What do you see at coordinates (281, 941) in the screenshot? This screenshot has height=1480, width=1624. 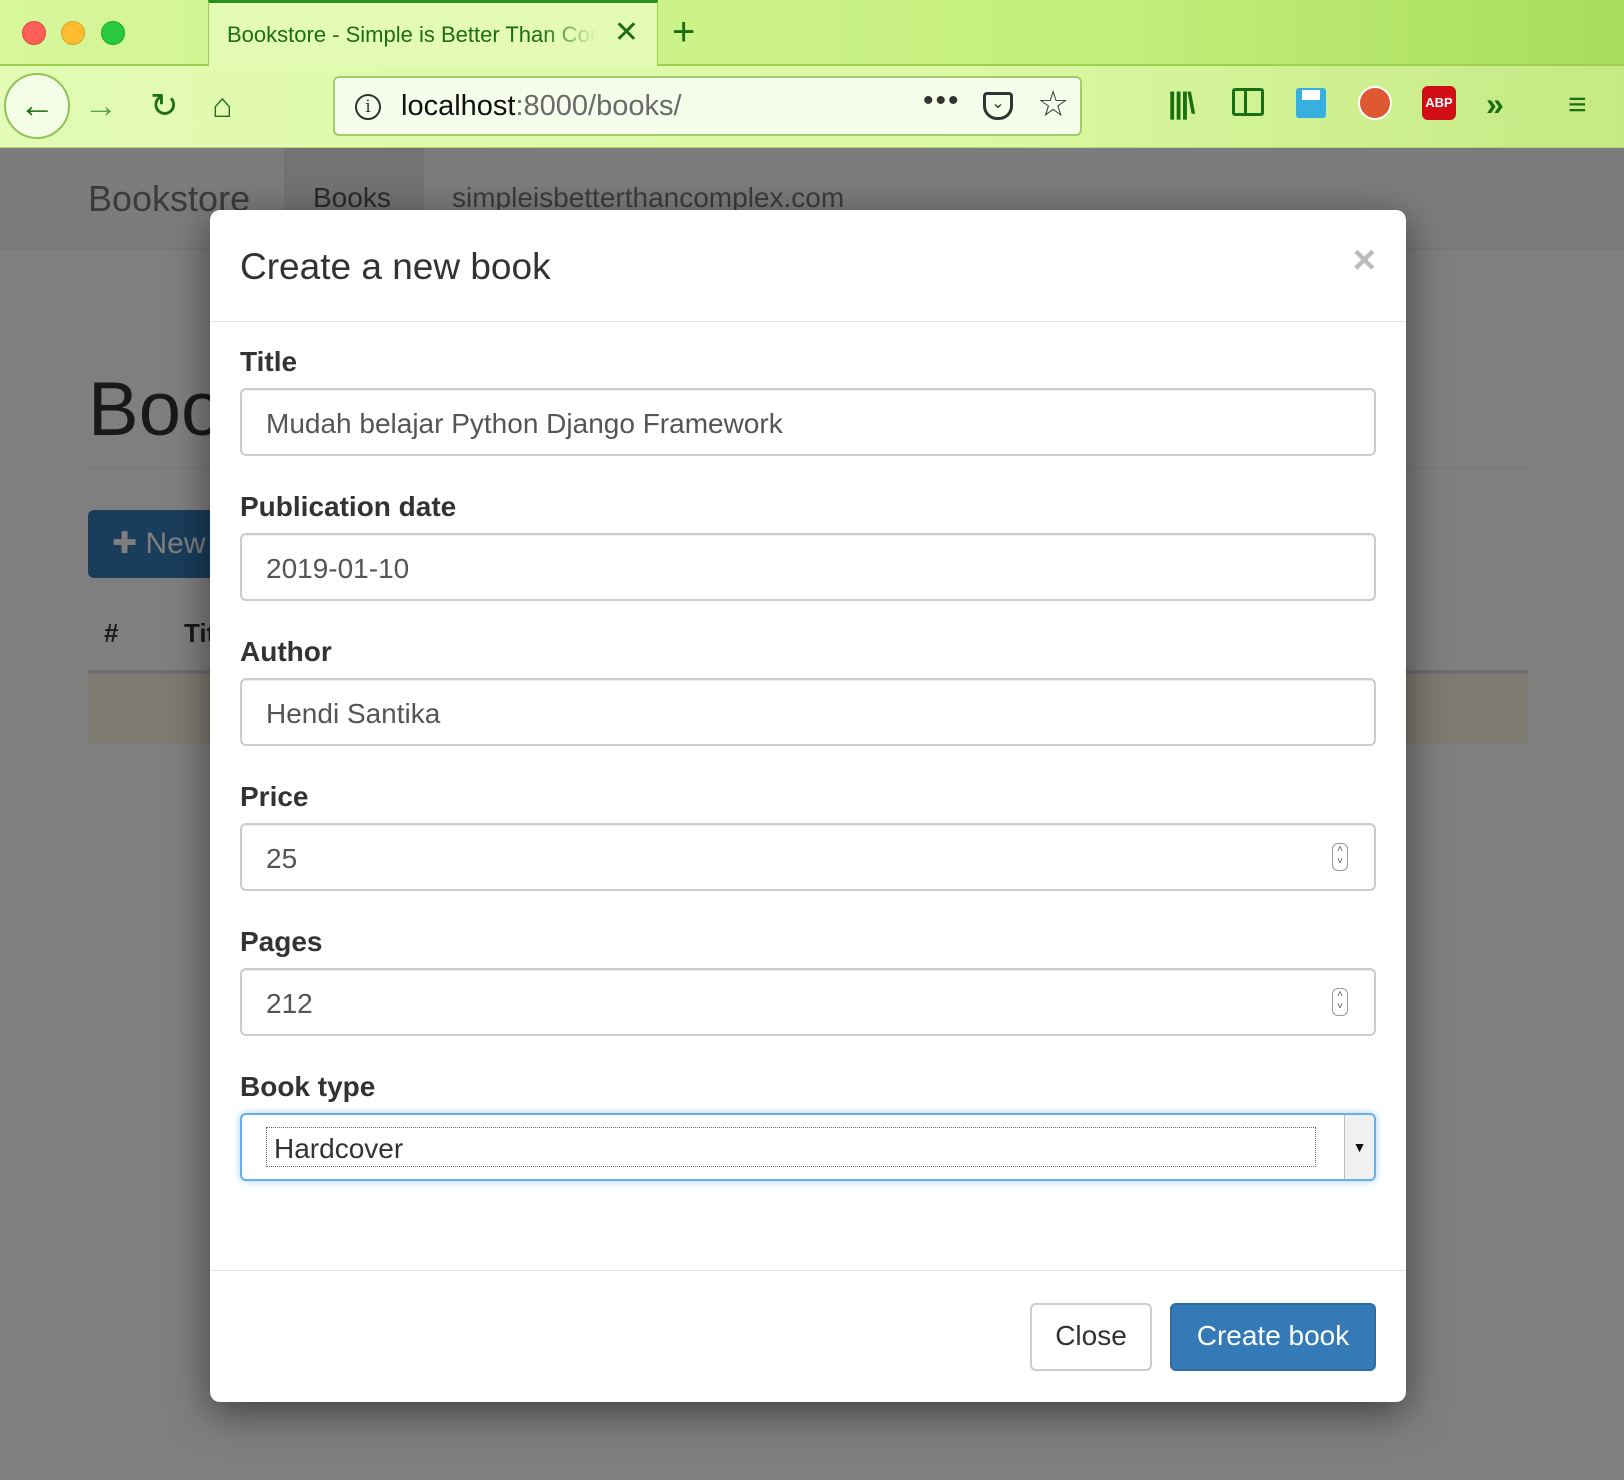 I see `pages-label: Pages` at bounding box center [281, 941].